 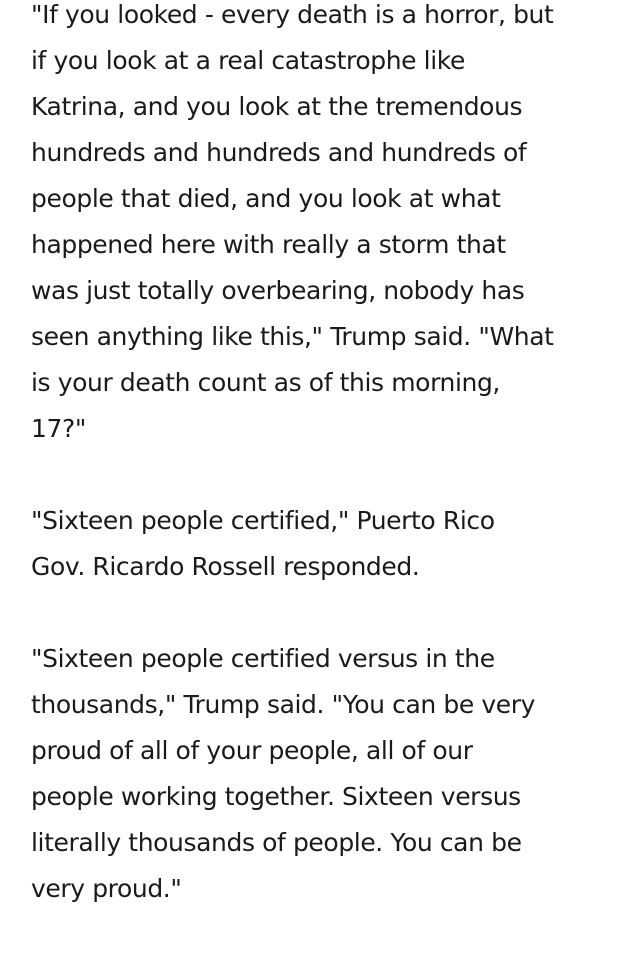 What do you see at coordinates (106, 888) in the screenshot?
I see `text-line: very proud."` at bounding box center [106, 888].